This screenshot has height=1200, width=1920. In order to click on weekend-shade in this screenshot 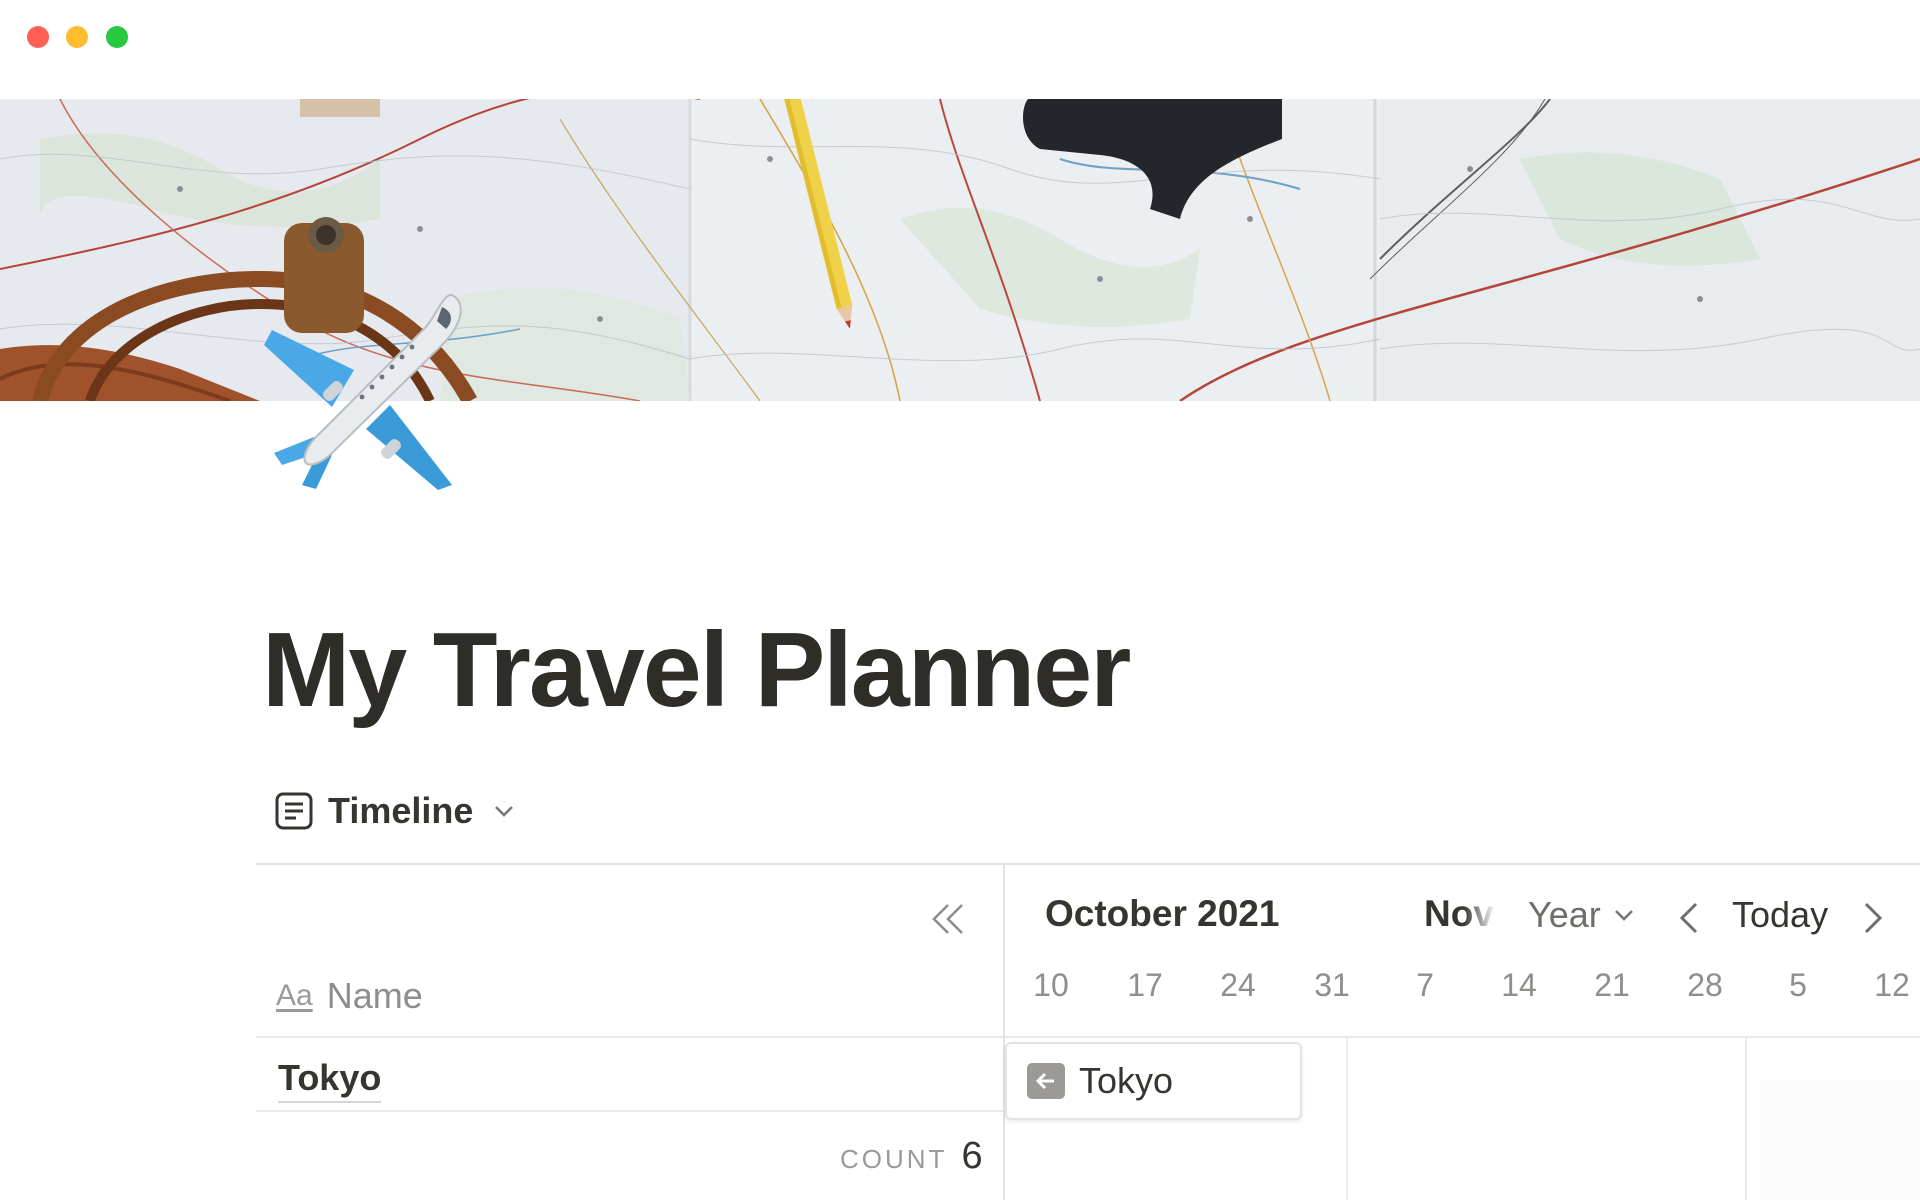, I will do `click(1840, 1140)`.